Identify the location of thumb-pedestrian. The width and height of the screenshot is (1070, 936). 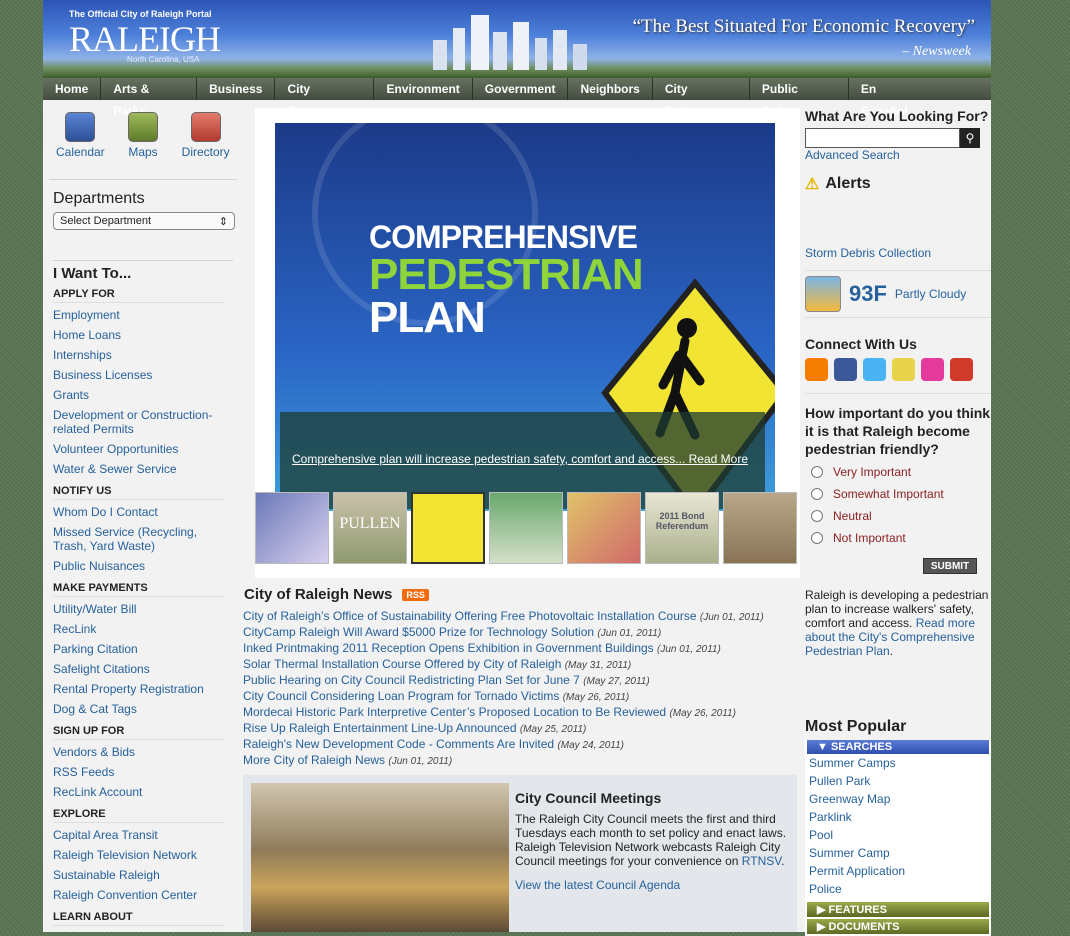
(448, 528).